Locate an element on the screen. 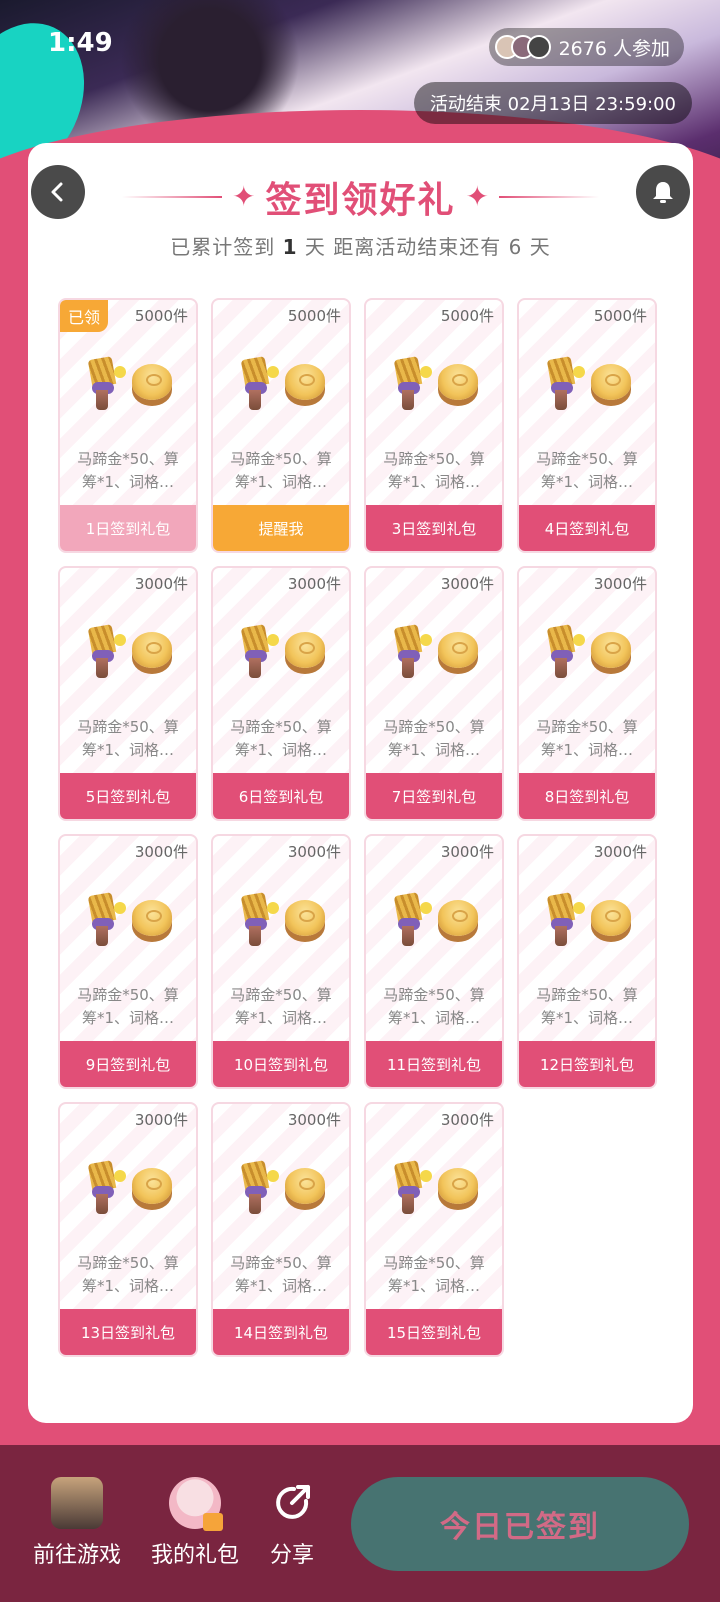  gift-claim-button: 4日签到礼包 is located at coordinates (587, 528).